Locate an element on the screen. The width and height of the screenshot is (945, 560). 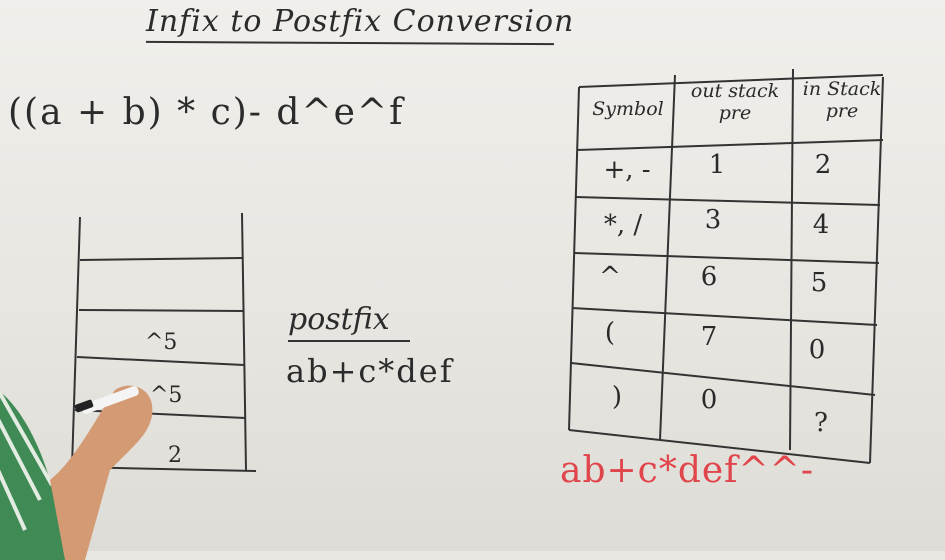
table-cell-out: 0 is located at coordinates (709, 400).